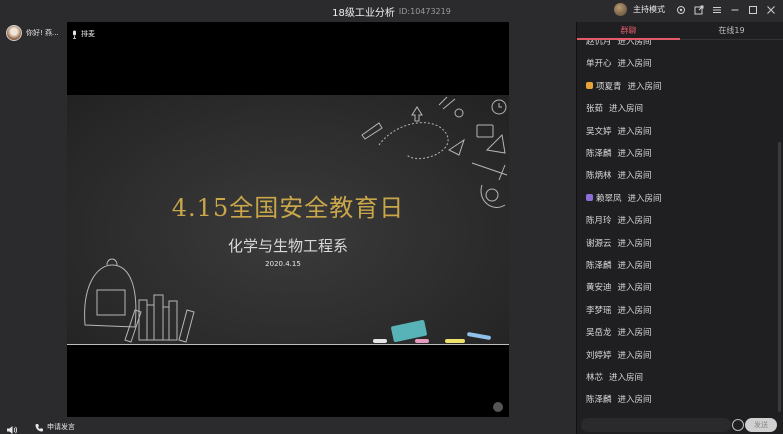 This screenshot has width=783, height=434. I want to click on tab-group-chat: 群聊, so click(628, 30).